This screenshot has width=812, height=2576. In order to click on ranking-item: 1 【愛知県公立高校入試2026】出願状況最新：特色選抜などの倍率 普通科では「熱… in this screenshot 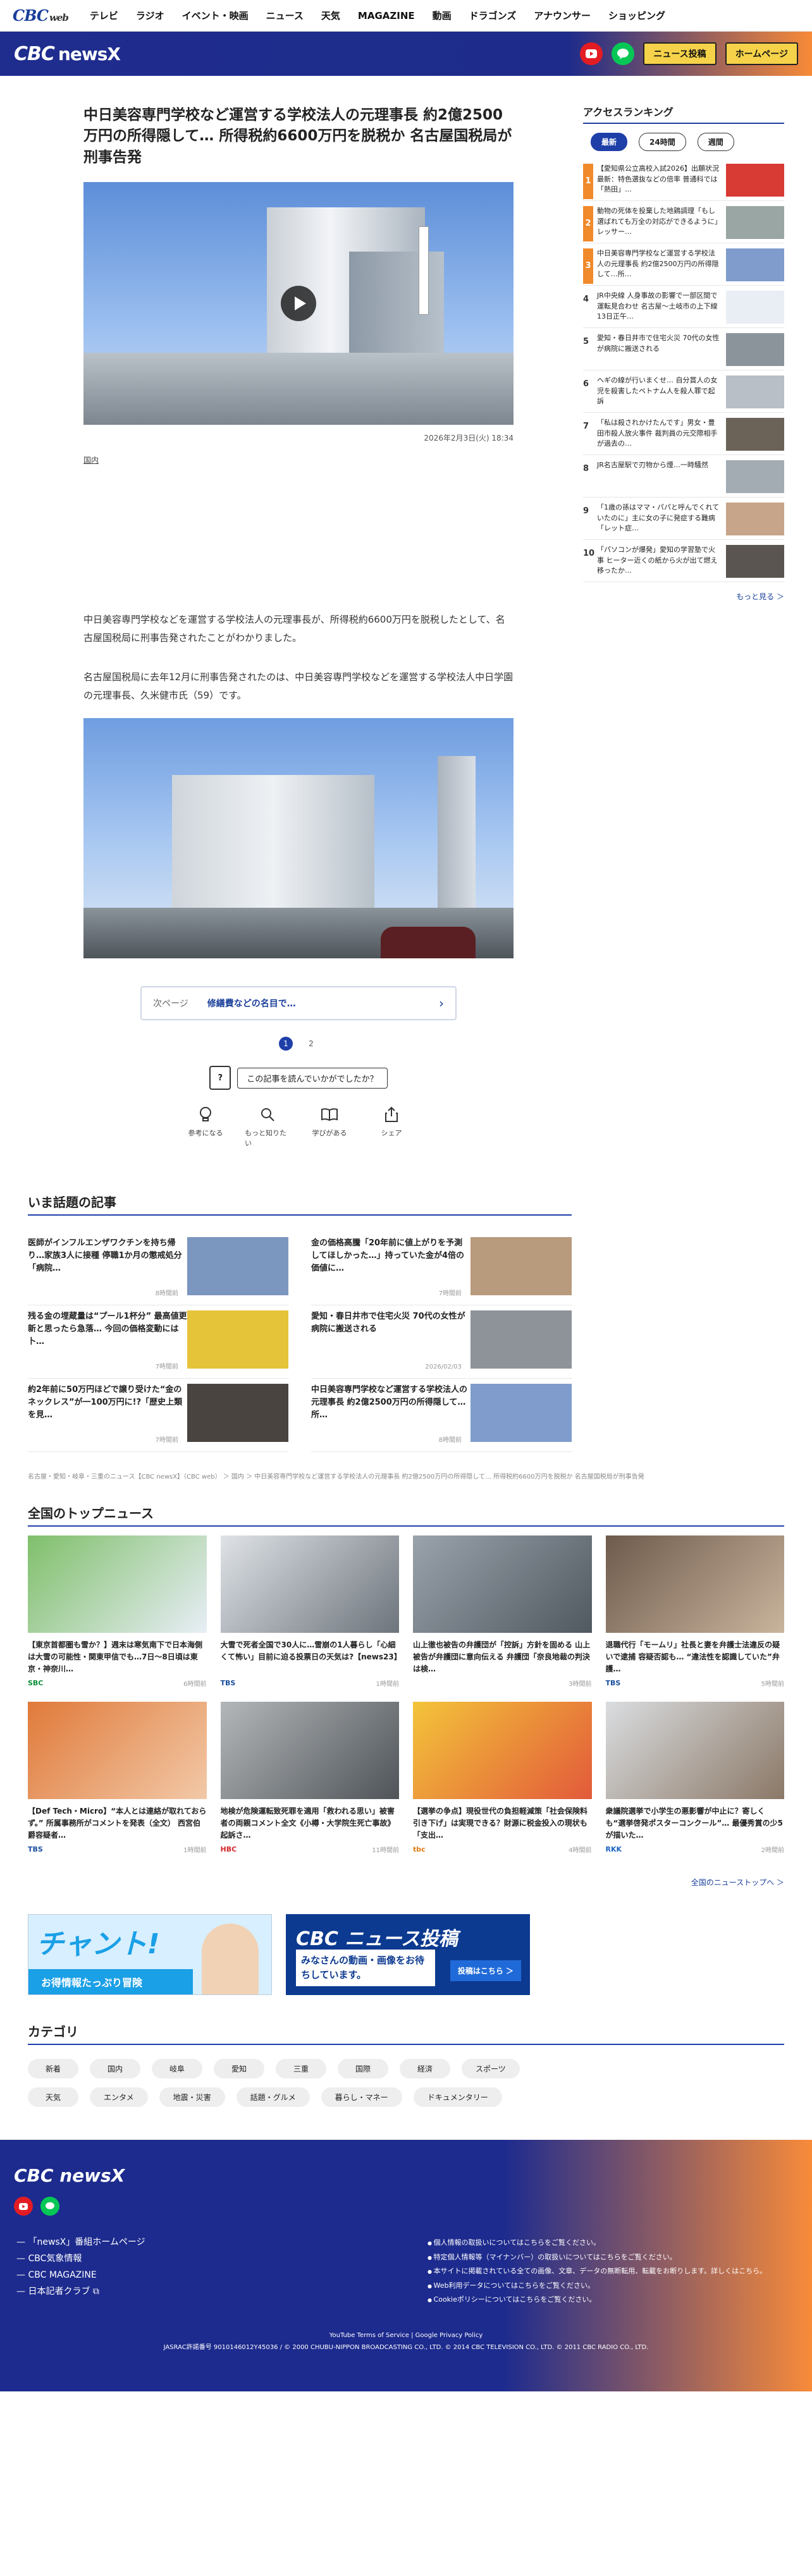, I will do `click(683, 180)`.